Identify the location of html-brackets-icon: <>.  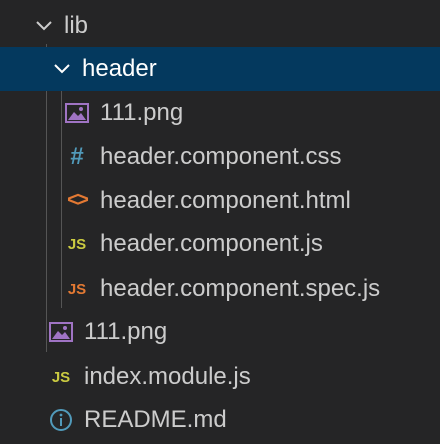
(77, 201).